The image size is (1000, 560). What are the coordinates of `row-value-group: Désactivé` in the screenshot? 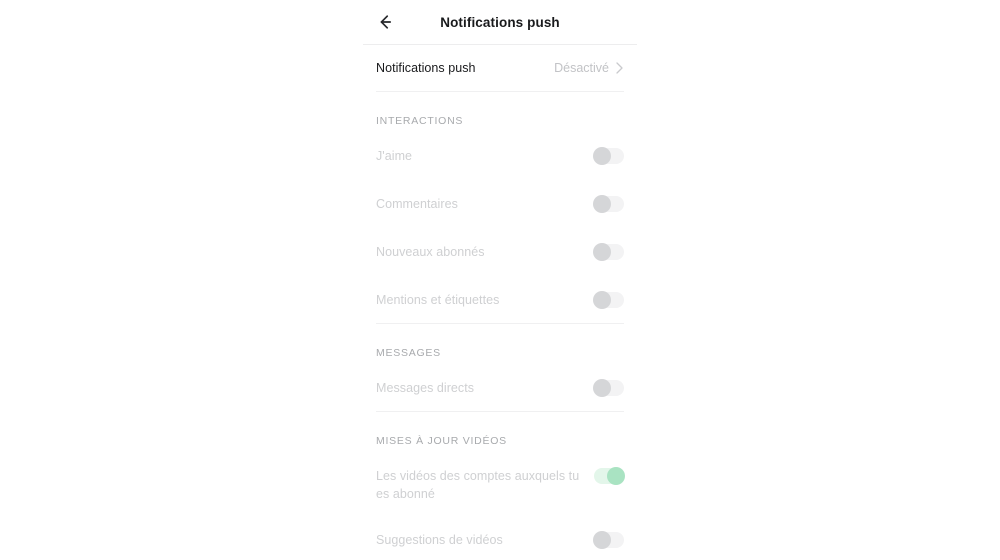 It's located at (589, 68).